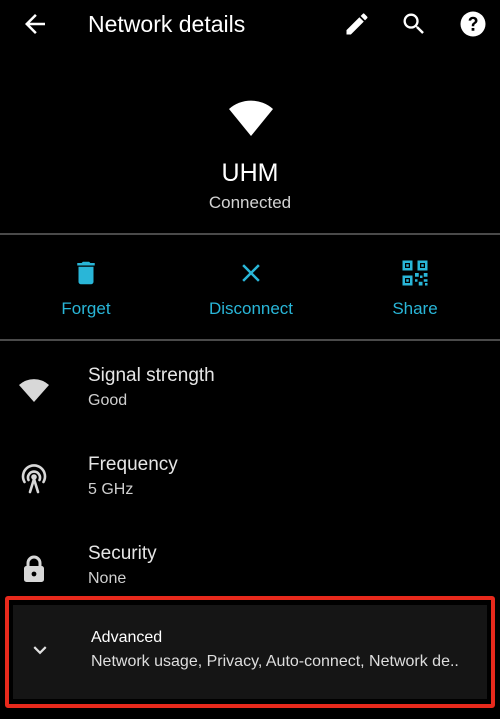  What do you see at coordinates (250, 173) in the screenshot?
I see `network-name: UHM` at bounding box center [250, 173].